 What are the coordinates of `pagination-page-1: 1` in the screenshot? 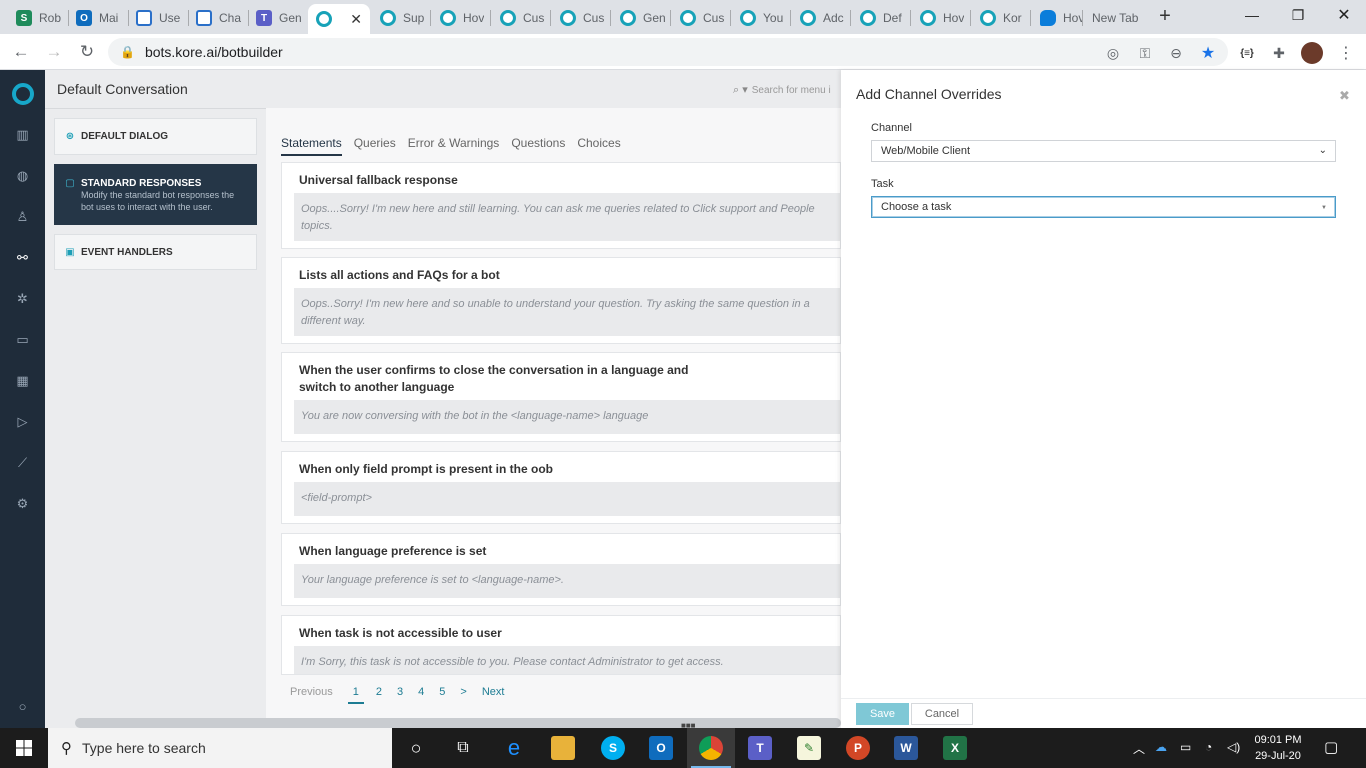 It's located at (355, 695).